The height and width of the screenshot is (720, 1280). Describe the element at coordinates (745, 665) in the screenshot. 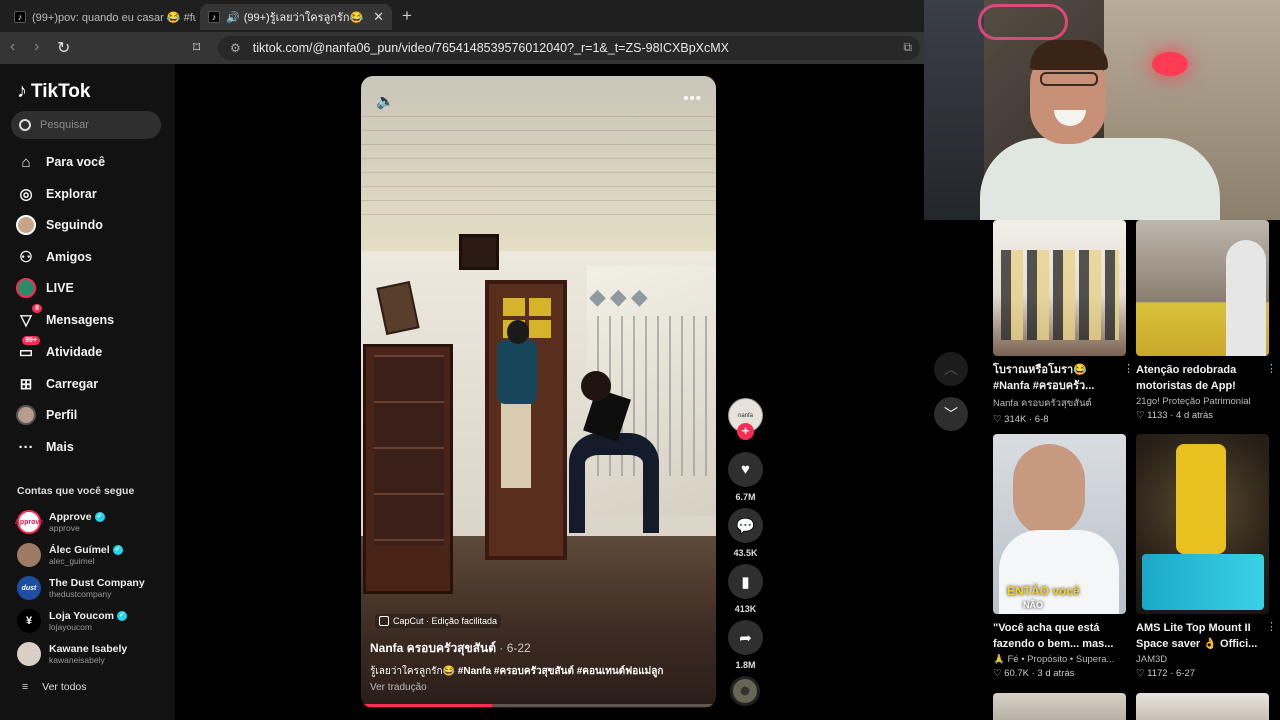

I see `share-count: 1.8M` at that location.